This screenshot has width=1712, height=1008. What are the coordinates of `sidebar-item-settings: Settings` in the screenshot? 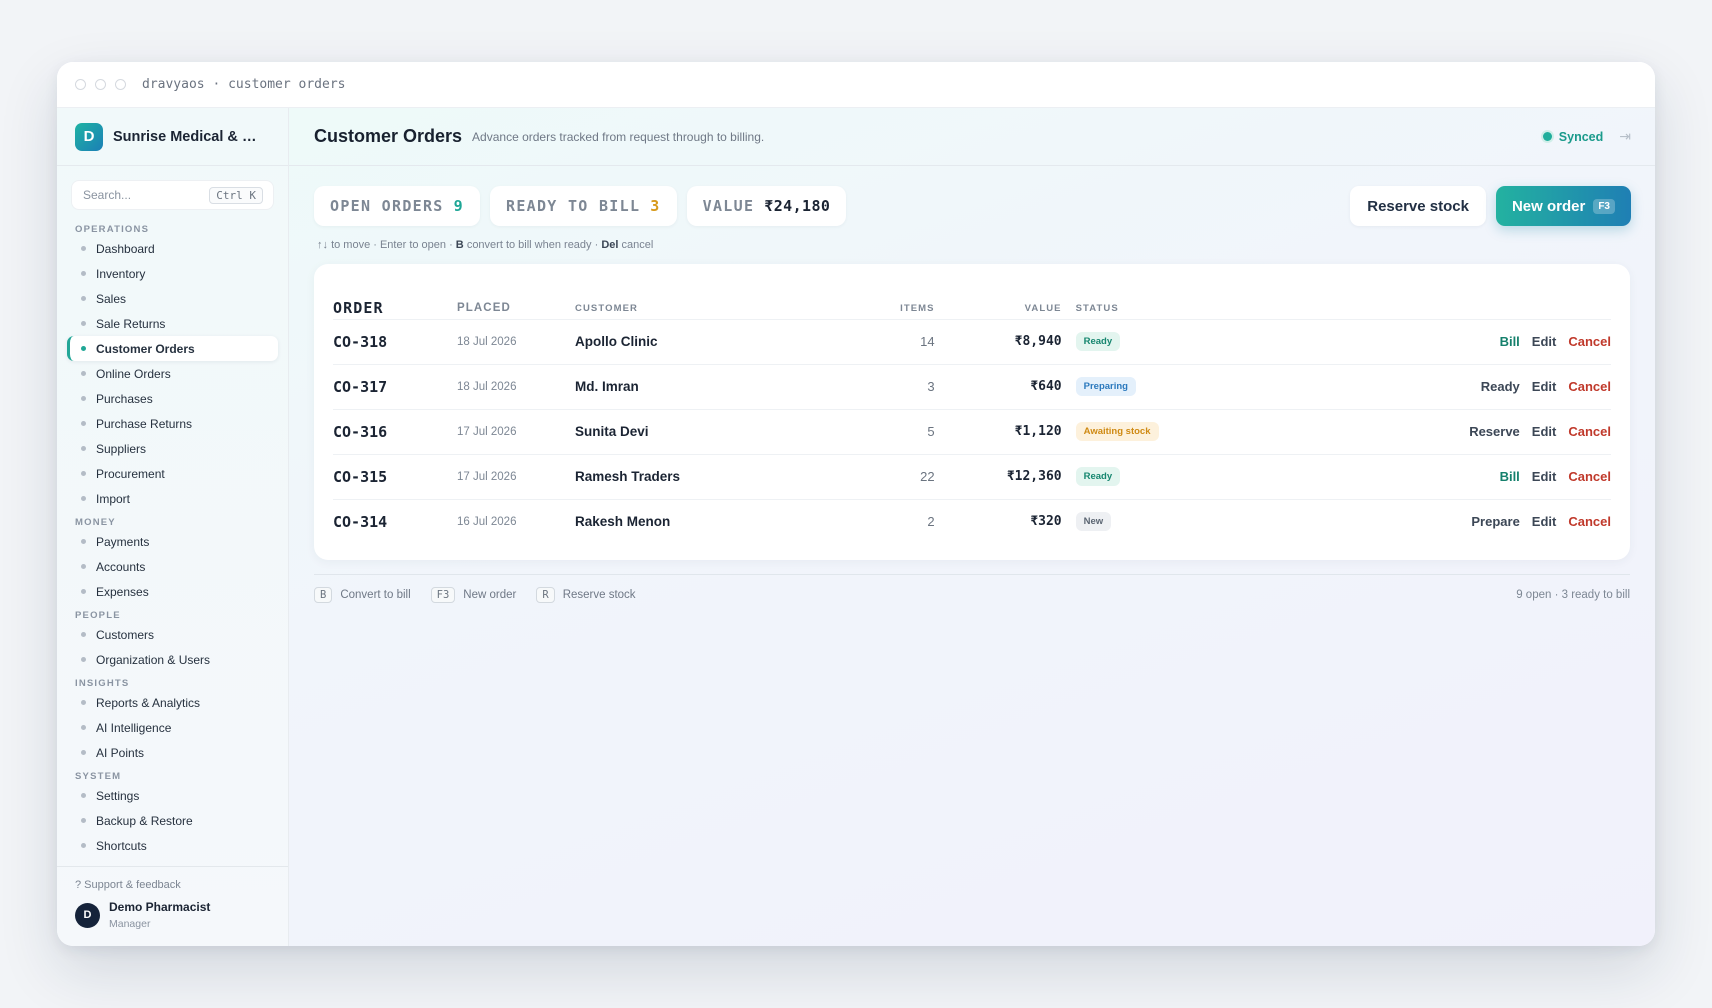 It's located at (172, 795).